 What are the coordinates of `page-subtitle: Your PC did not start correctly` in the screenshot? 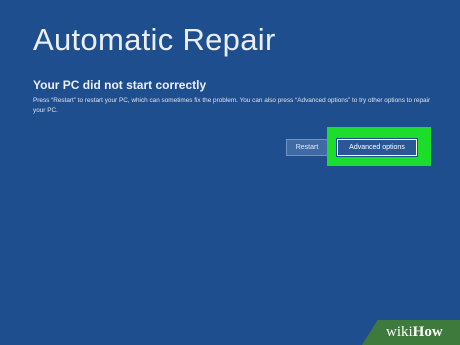 It's located at (120, 85).